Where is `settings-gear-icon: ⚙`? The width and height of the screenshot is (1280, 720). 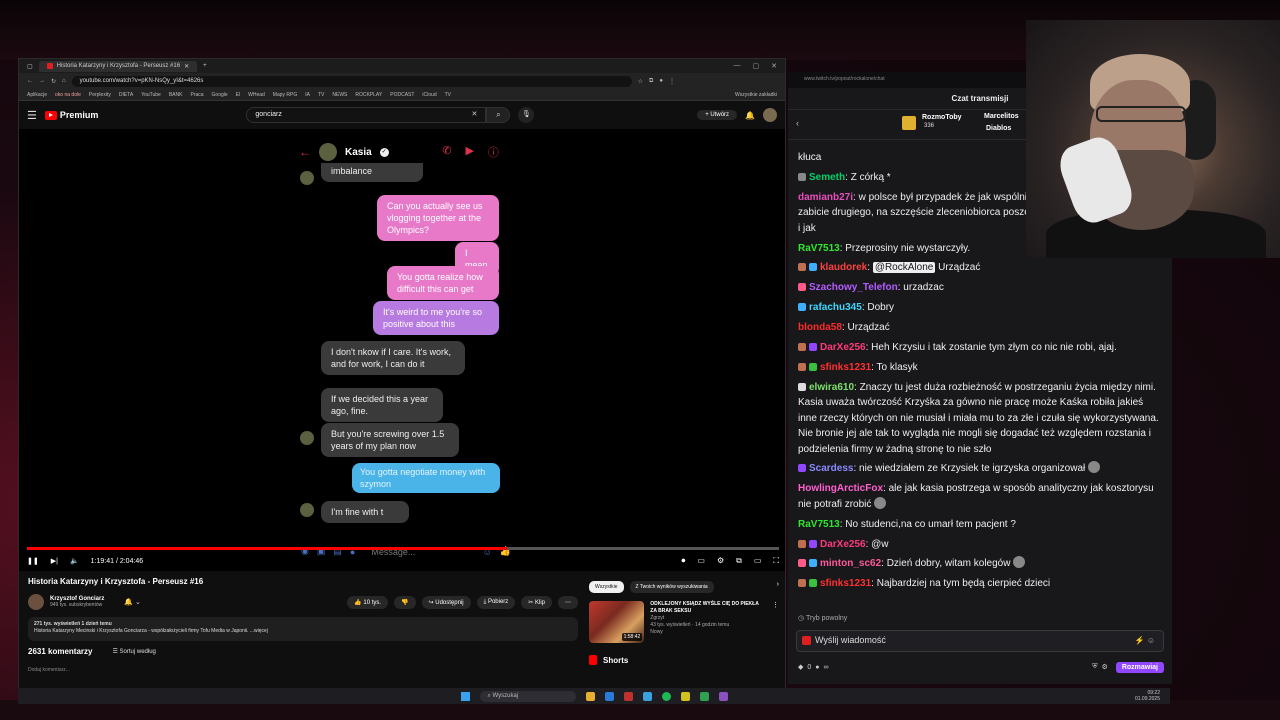
settings-gear-icon: ⚙ is located at coordinates (720, 561).